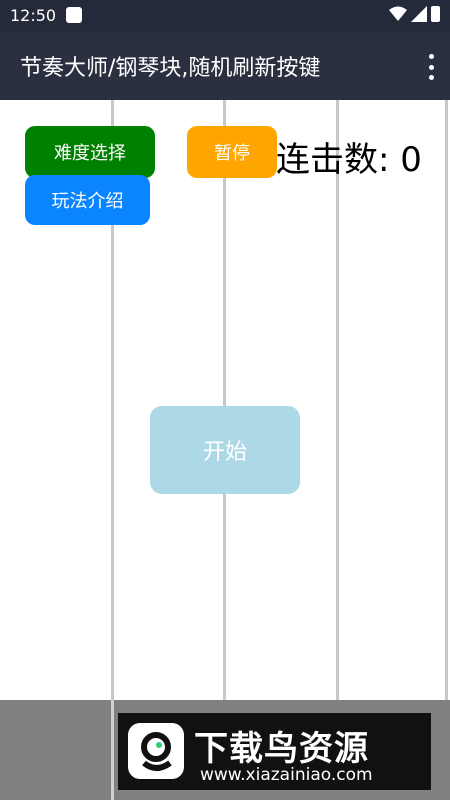 This screenshot has height=800, width=450. Describe the element at coordinates (419, 14) in the screenshot. I see `signal-icon` at that location.